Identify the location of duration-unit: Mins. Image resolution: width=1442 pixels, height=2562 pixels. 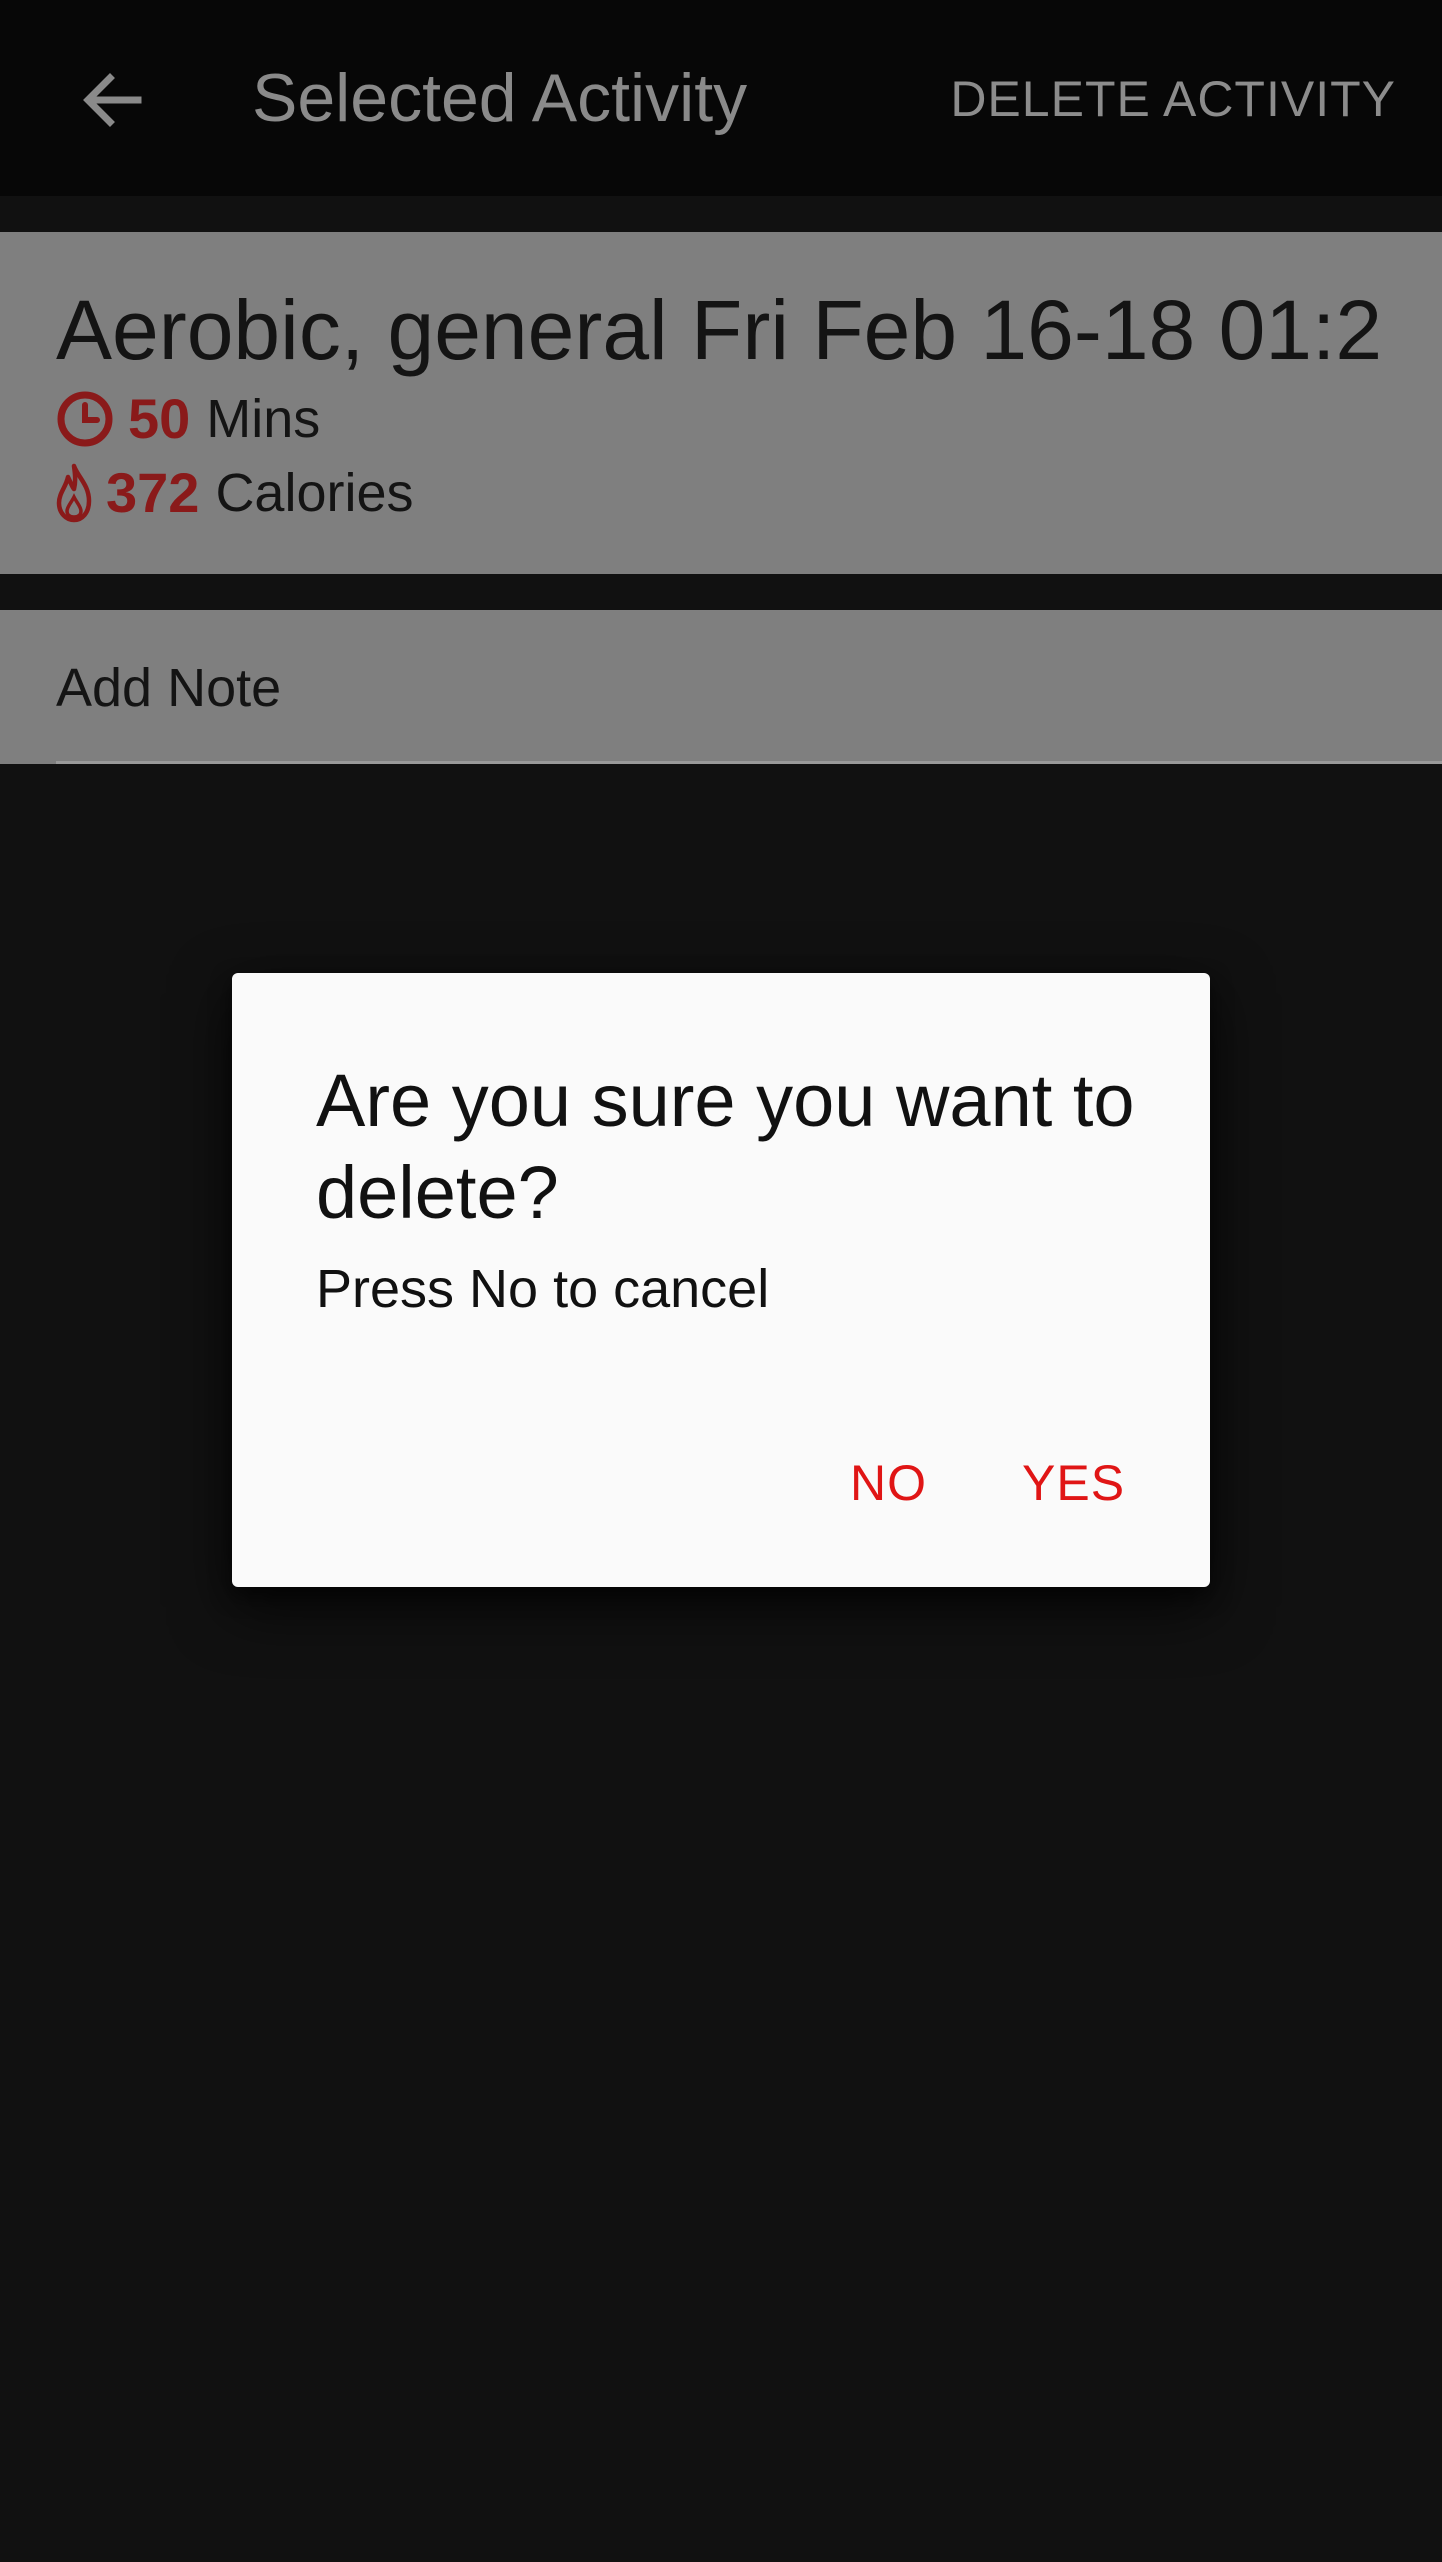
(263, 419).